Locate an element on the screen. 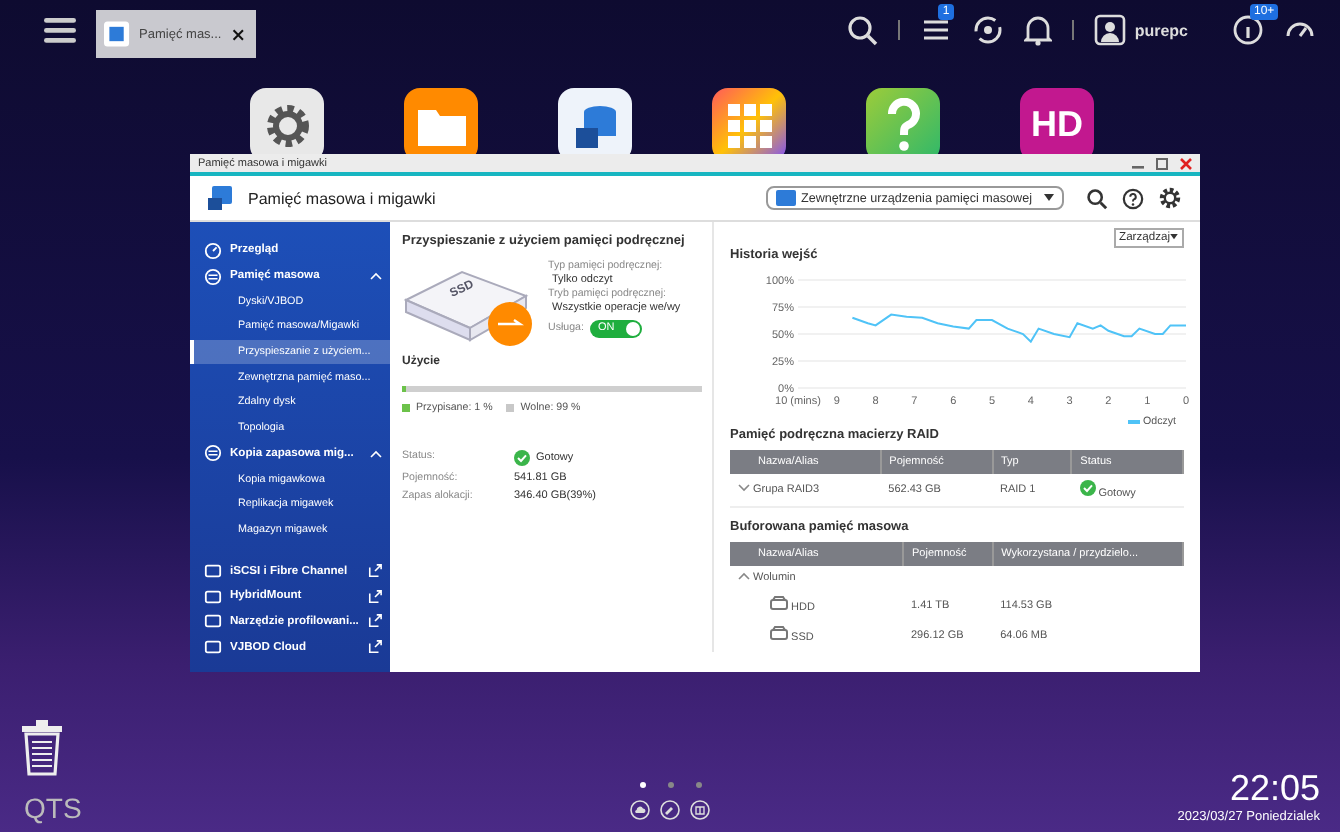 The height and width of the screenshot is (832, 1340). gauge-icon is located at coordinates (213, 250).